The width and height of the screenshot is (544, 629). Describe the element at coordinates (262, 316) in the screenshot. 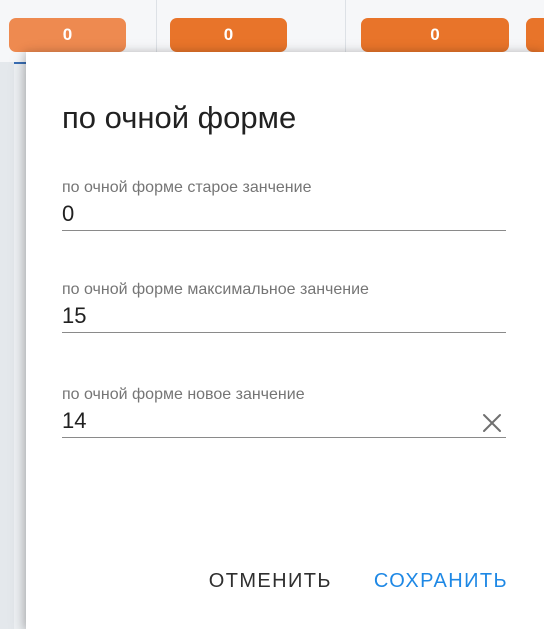

I see `max-value-input` at that location.